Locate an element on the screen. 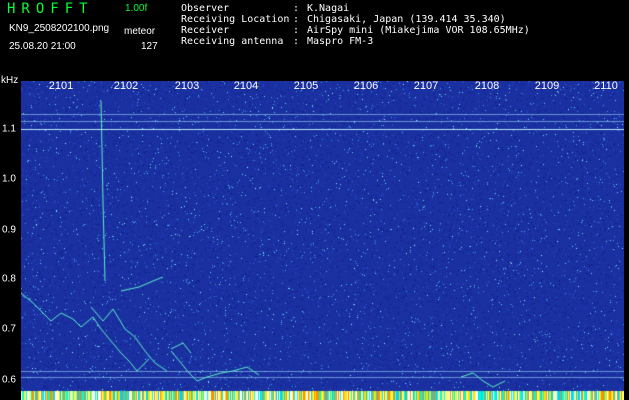 This screenshot has width=629, height=400. filename-label: KN9_2508202100.png is located at coordinates (59, 28).